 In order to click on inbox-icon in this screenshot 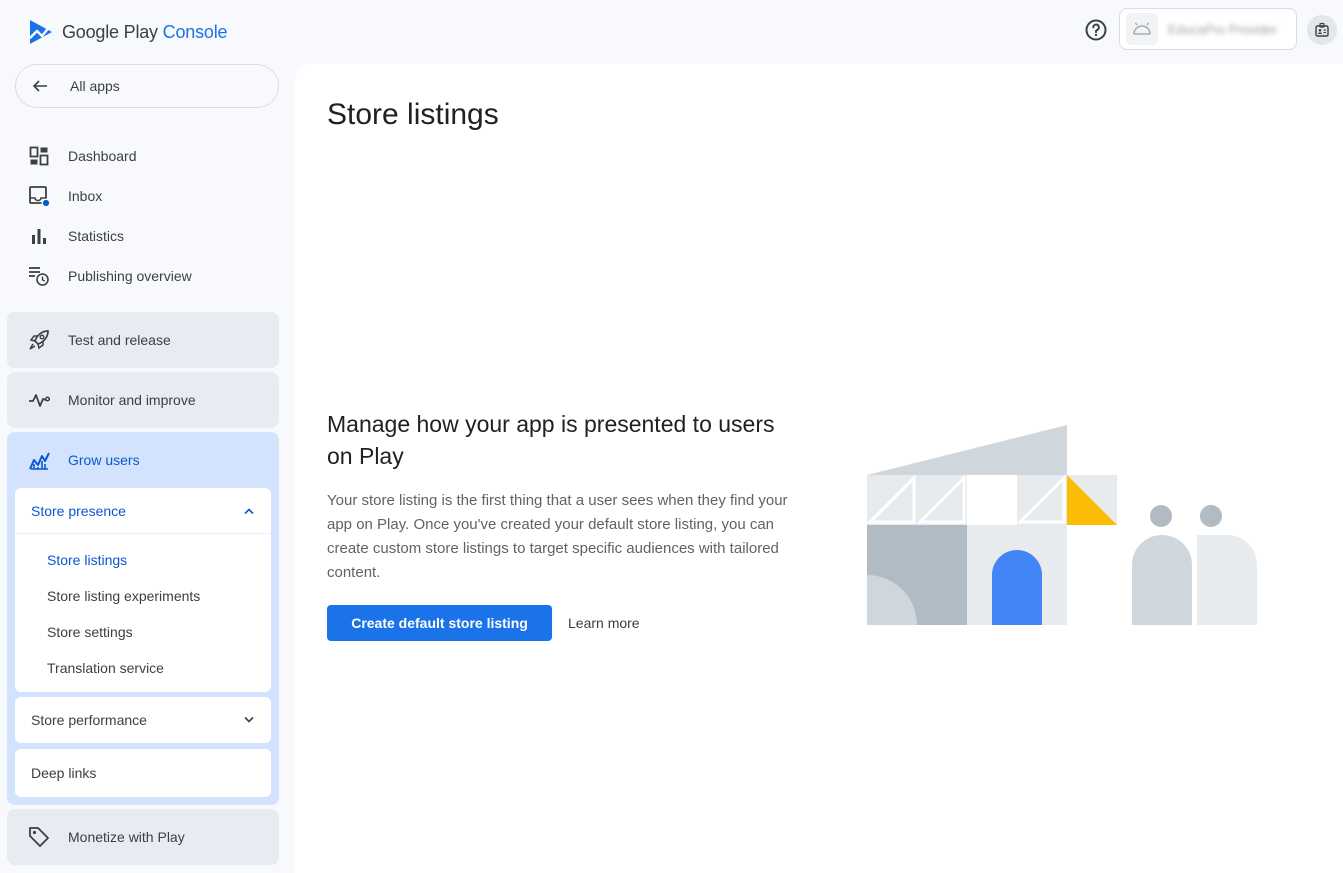, I will do `click(39, 196)`.